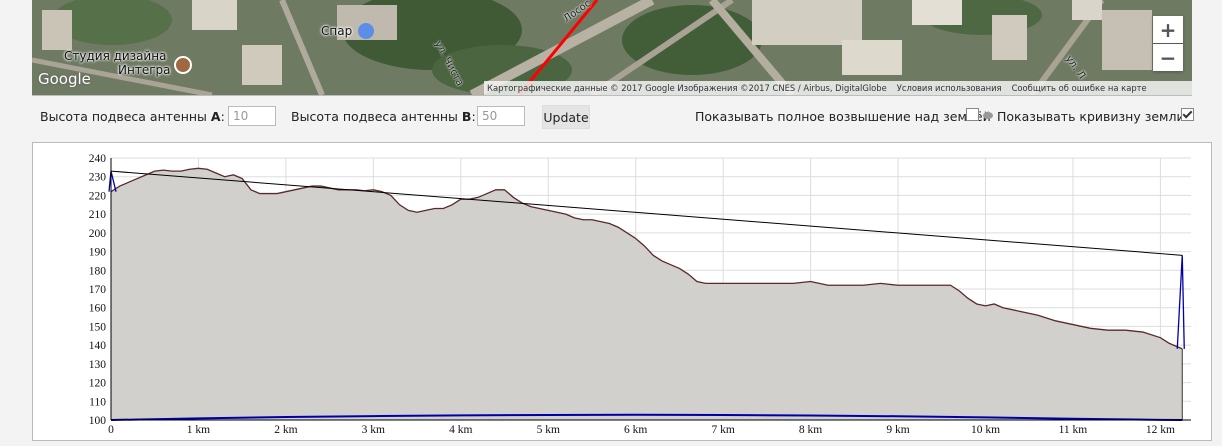 The image size is (1222, 446). Describe the element at coordinates (1187, 114) in the screenshot. I see `show-curvature-checkbox` at that location.